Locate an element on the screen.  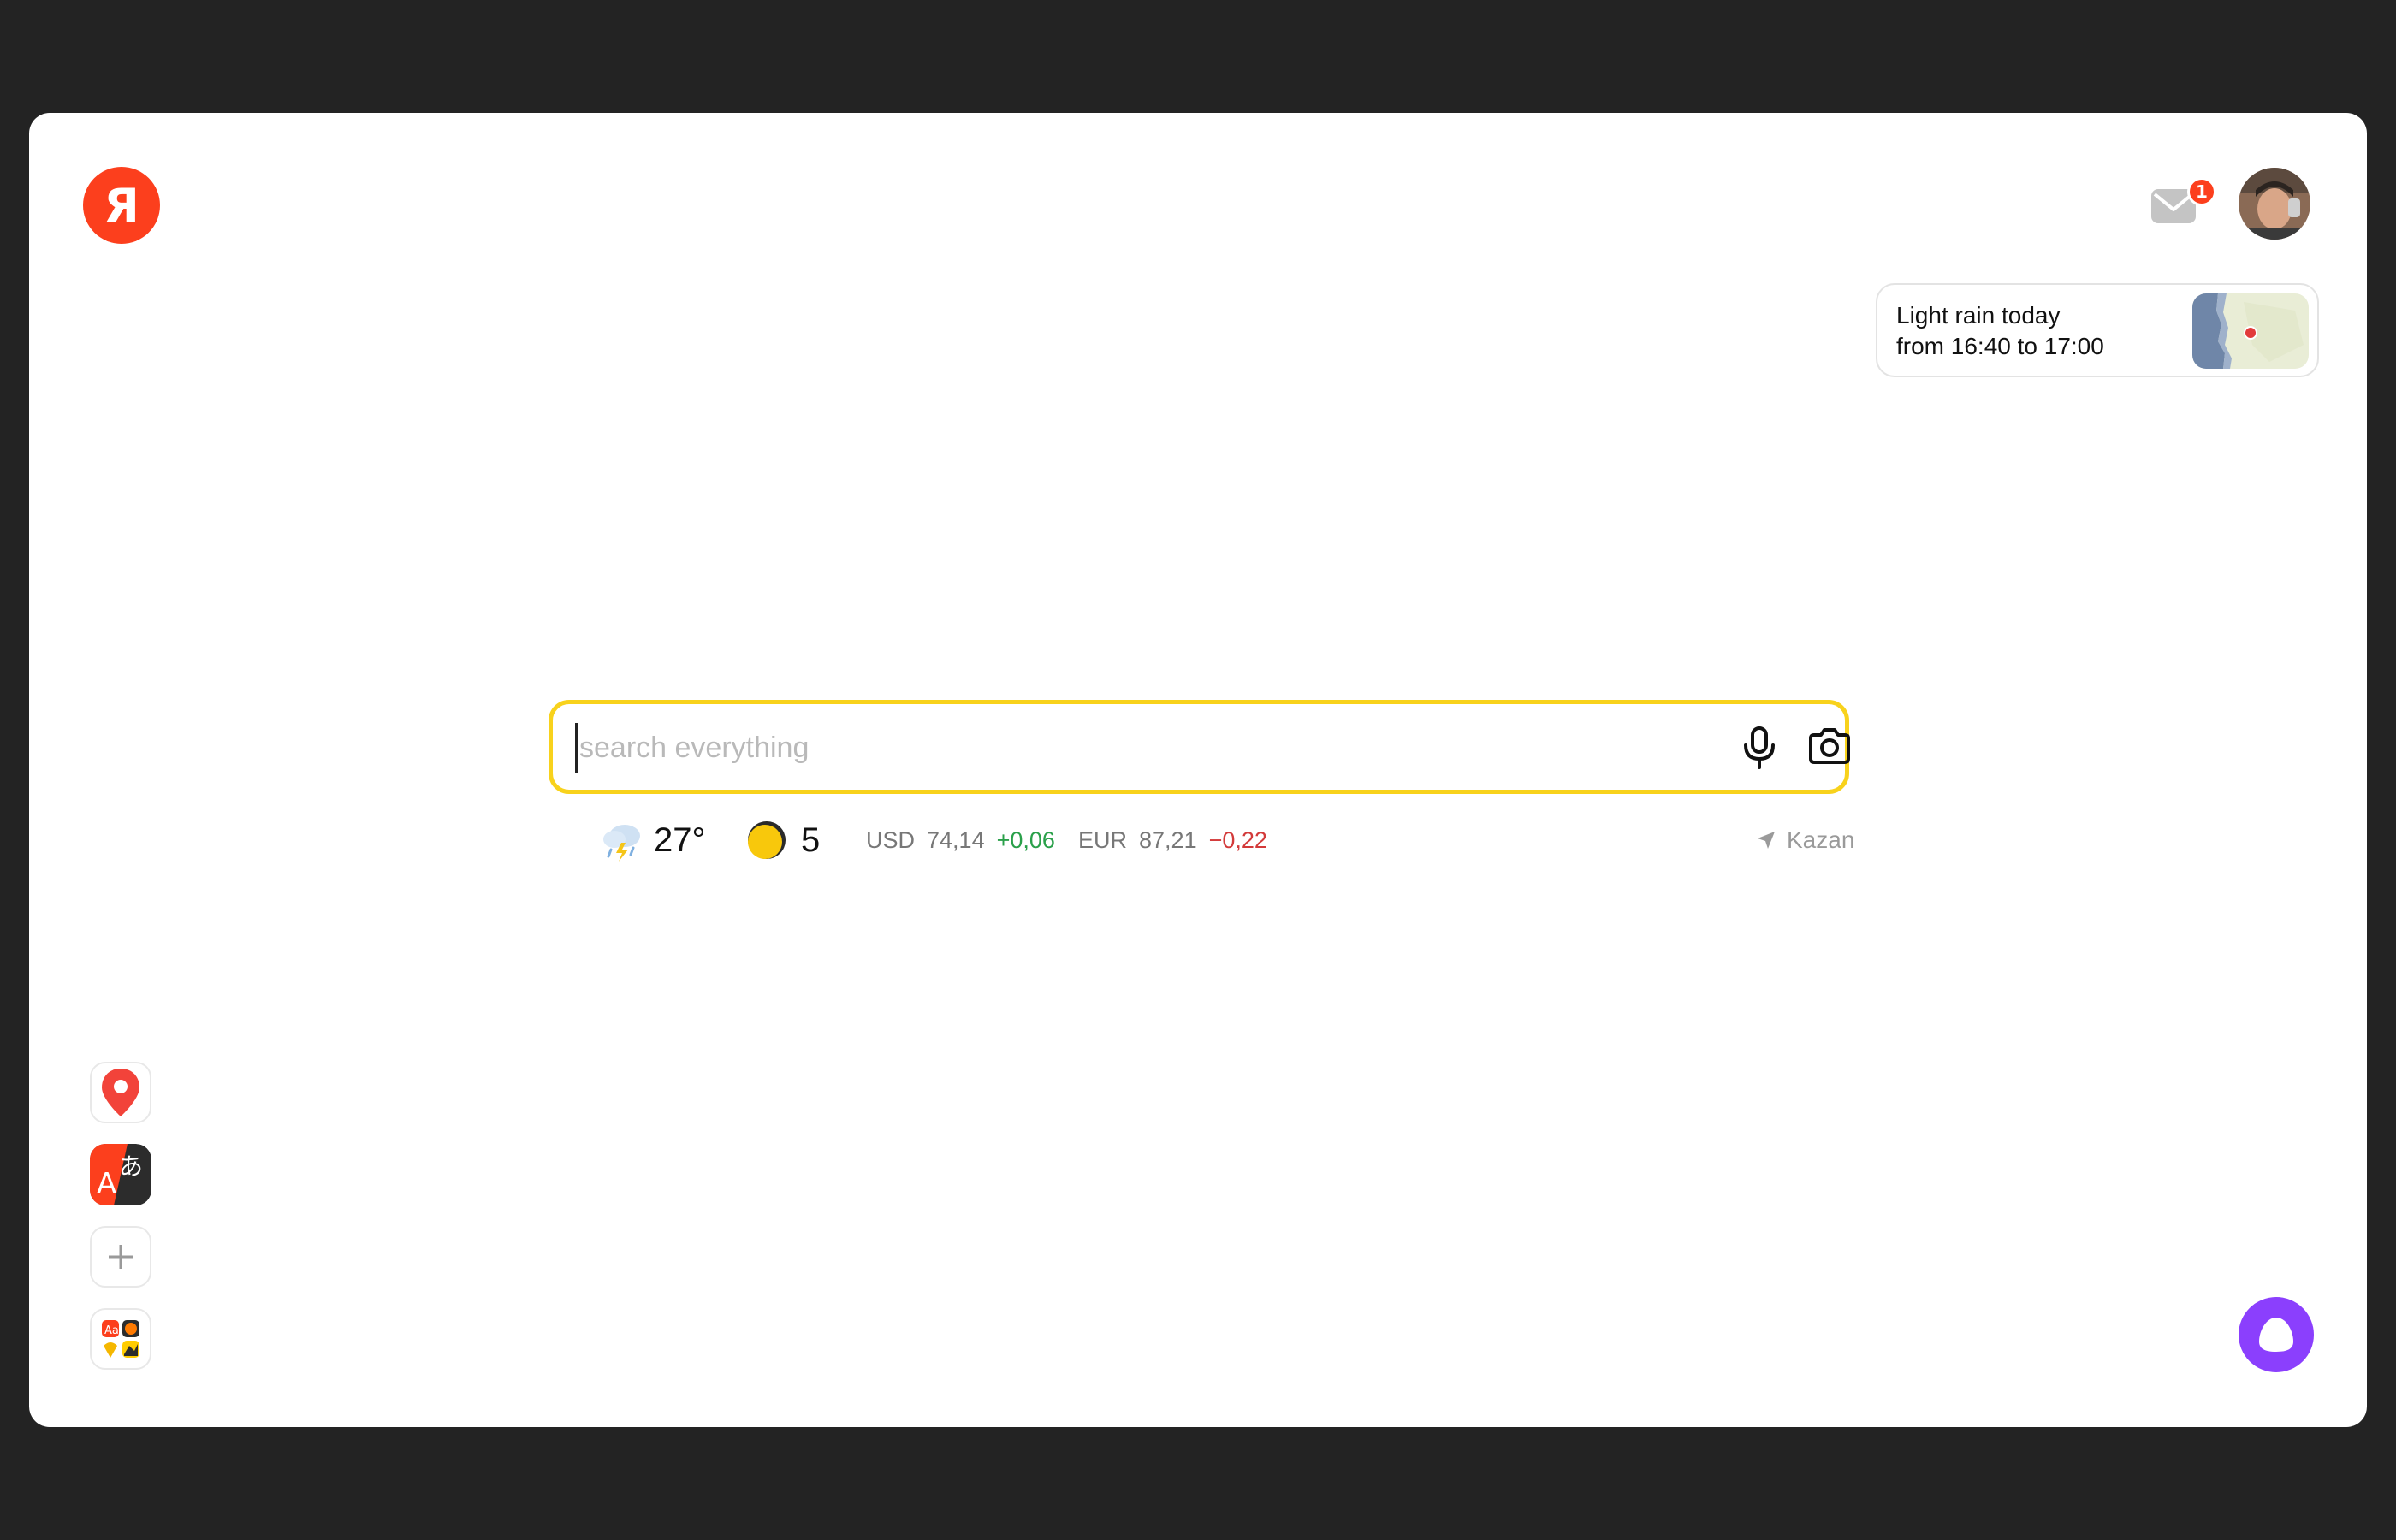
avatar is located at coordinates (2274, 204).